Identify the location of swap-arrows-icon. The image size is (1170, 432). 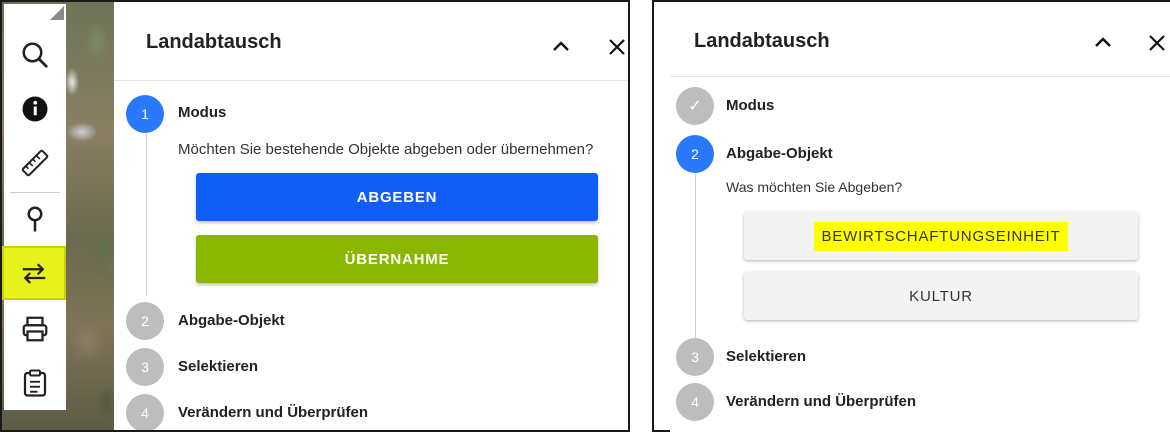
(34, 273).